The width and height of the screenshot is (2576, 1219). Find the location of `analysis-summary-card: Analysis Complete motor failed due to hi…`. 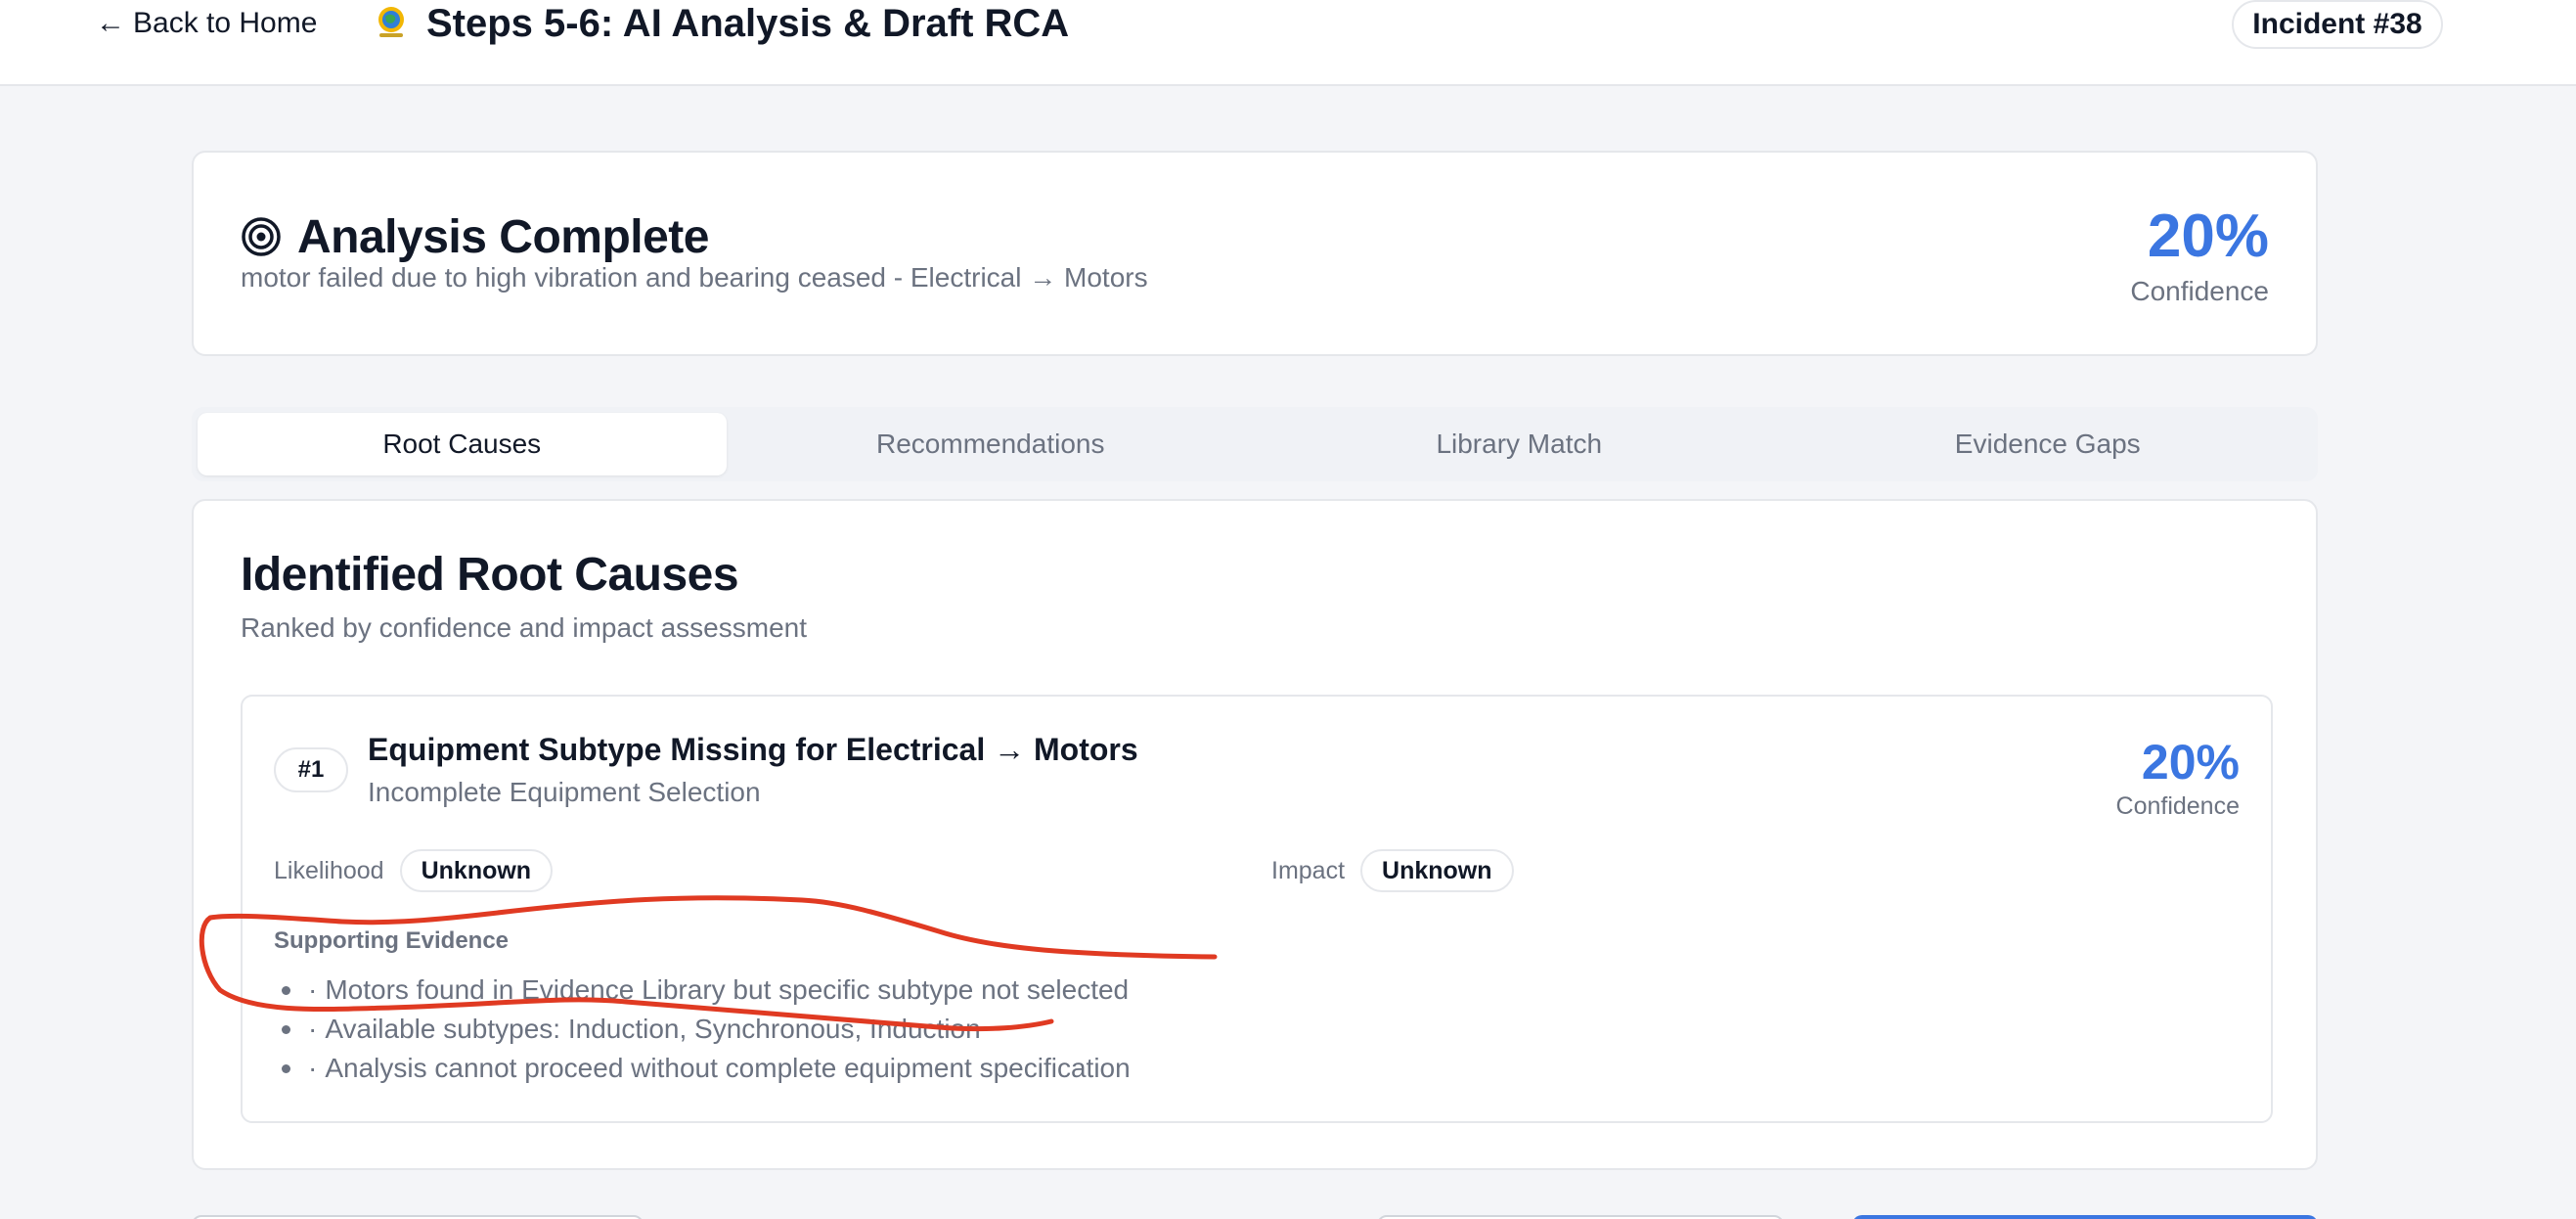

analysis-summary-card: Analysis Complete motor failed due to hi… is located at coordinates (1255, 254).